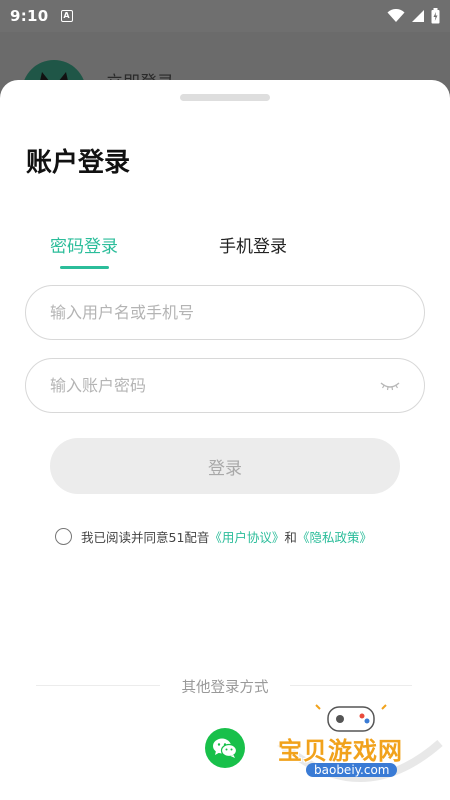  I want to click on page-title: 账户登录, so click(78, 163).